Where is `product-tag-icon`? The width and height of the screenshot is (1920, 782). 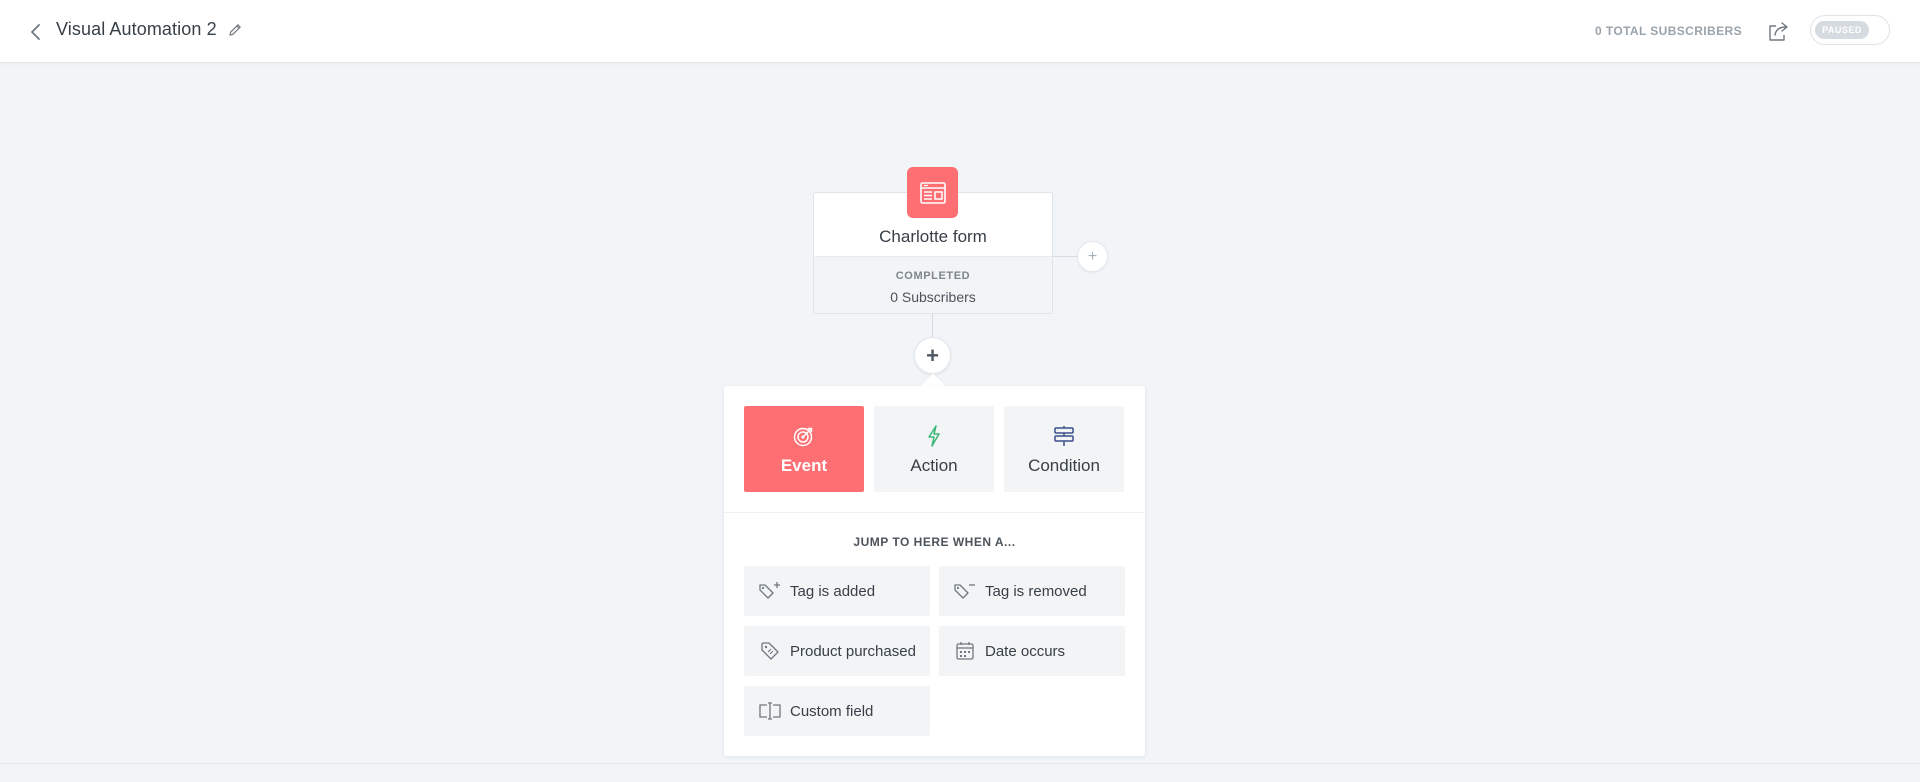 product-tag-icon is located at coordinates (770, 651).